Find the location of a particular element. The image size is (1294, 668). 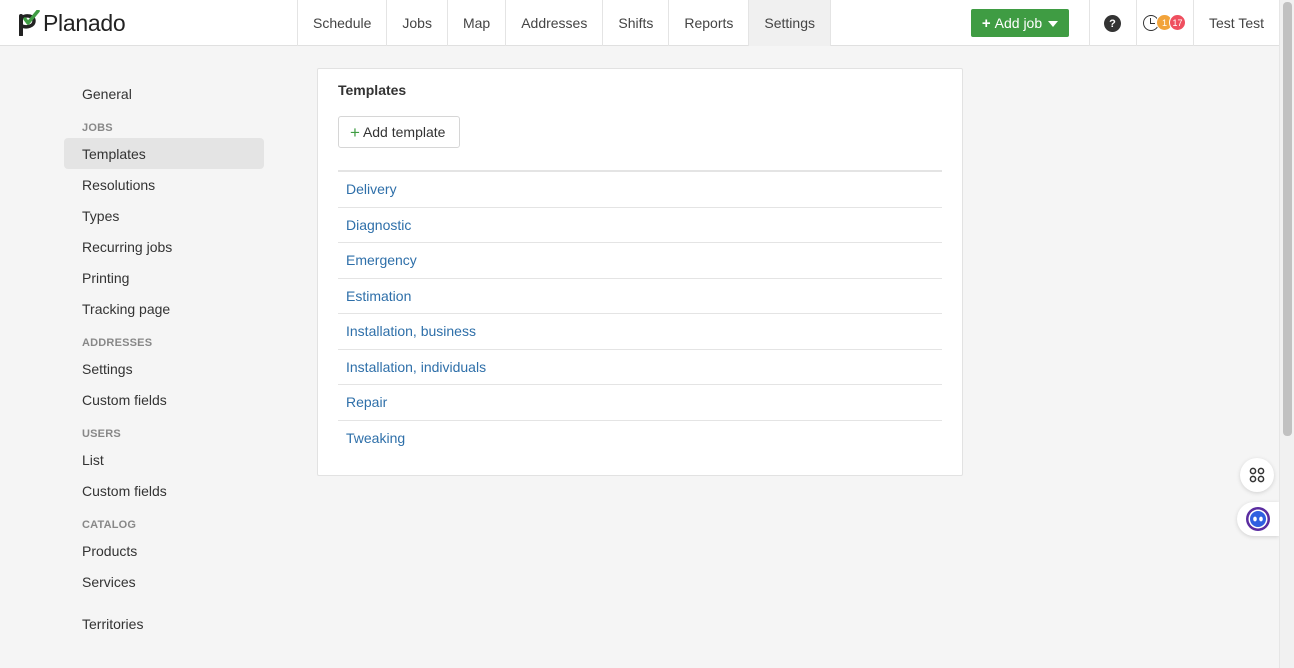

sidebar-heading-addresses: ADDRESSES is located at coordinates (117, 343).